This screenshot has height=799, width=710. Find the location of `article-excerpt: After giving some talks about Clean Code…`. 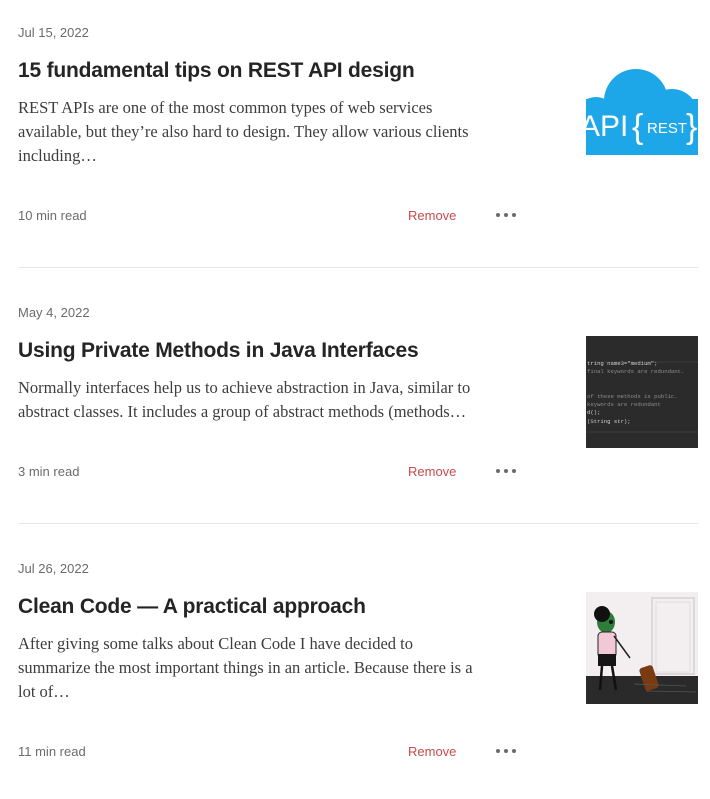

article-excerpt: After giving some talks about Clean Code… is located at coordinates (270, 668).